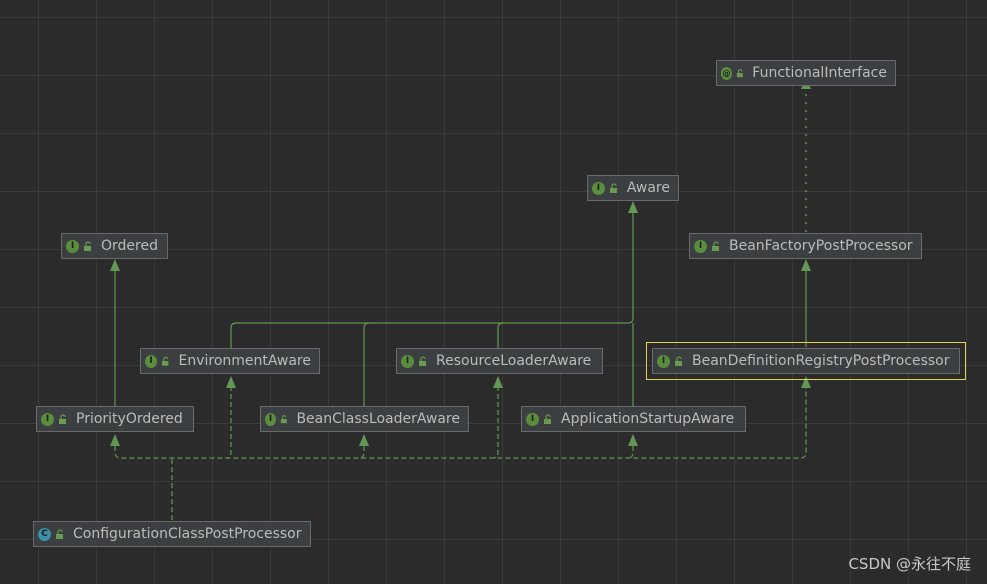 This screenshot has height=584, width=987. Describe the element at coordinates (821, 246) in the screenshot. I see `node-label: BeanFactoryPostProcessor` at that location.